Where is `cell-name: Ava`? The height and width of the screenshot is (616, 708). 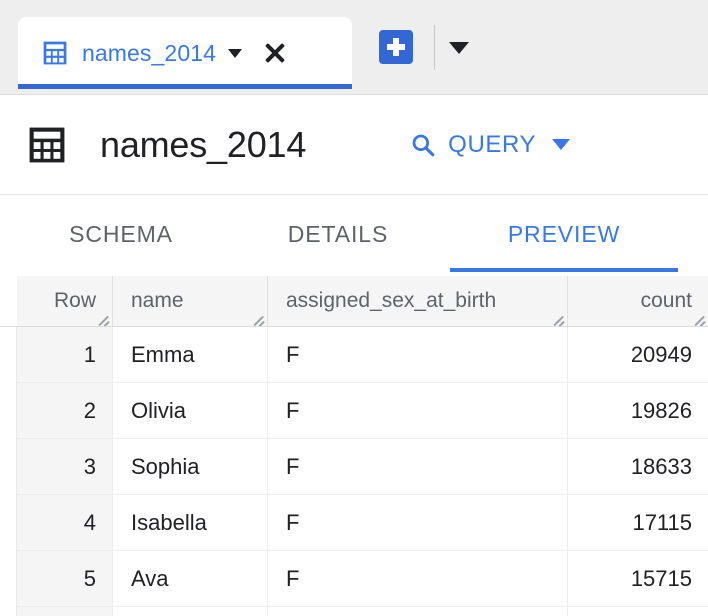
cell-name: Ava is located at coordinates (190, 578).